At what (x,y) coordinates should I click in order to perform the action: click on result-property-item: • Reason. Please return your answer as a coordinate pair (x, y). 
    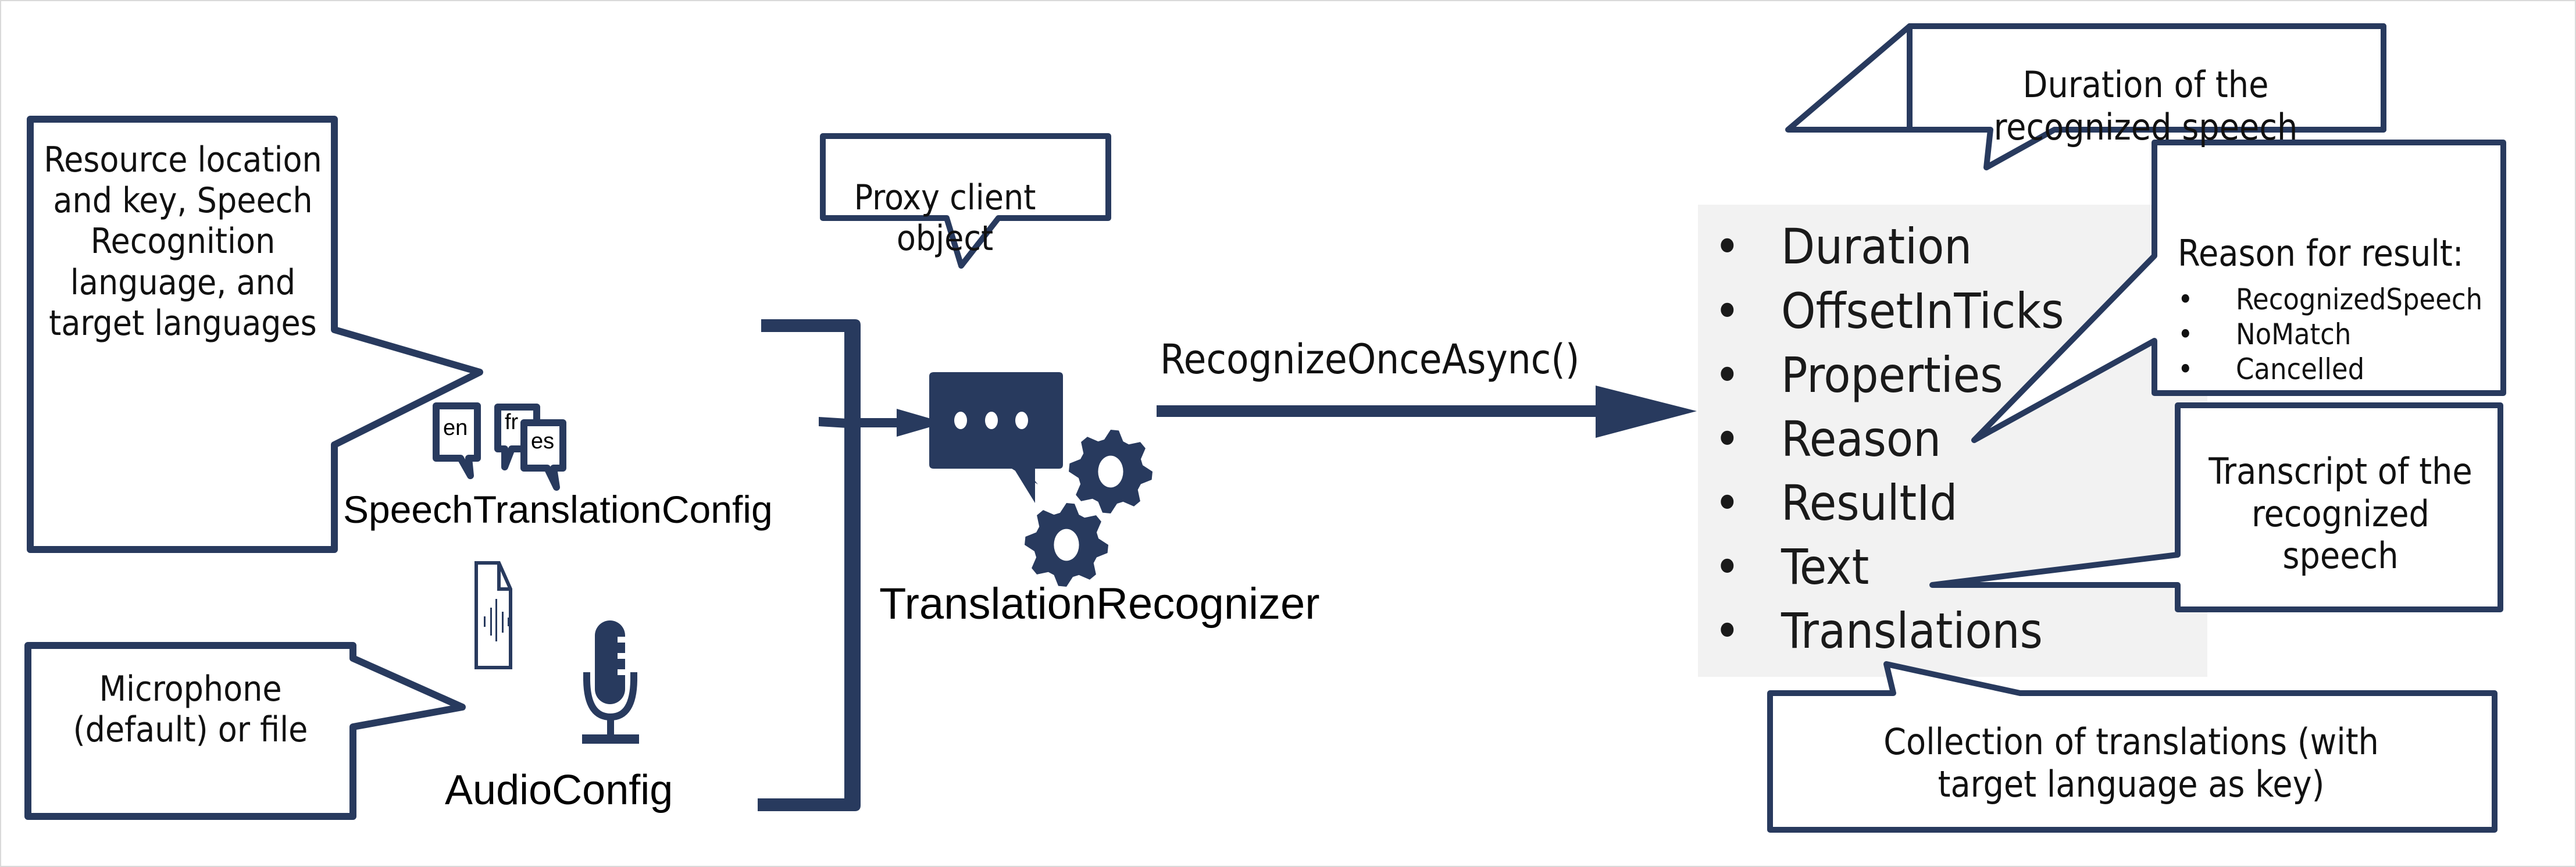
    Looking at the image, I should click on (1826, 439).